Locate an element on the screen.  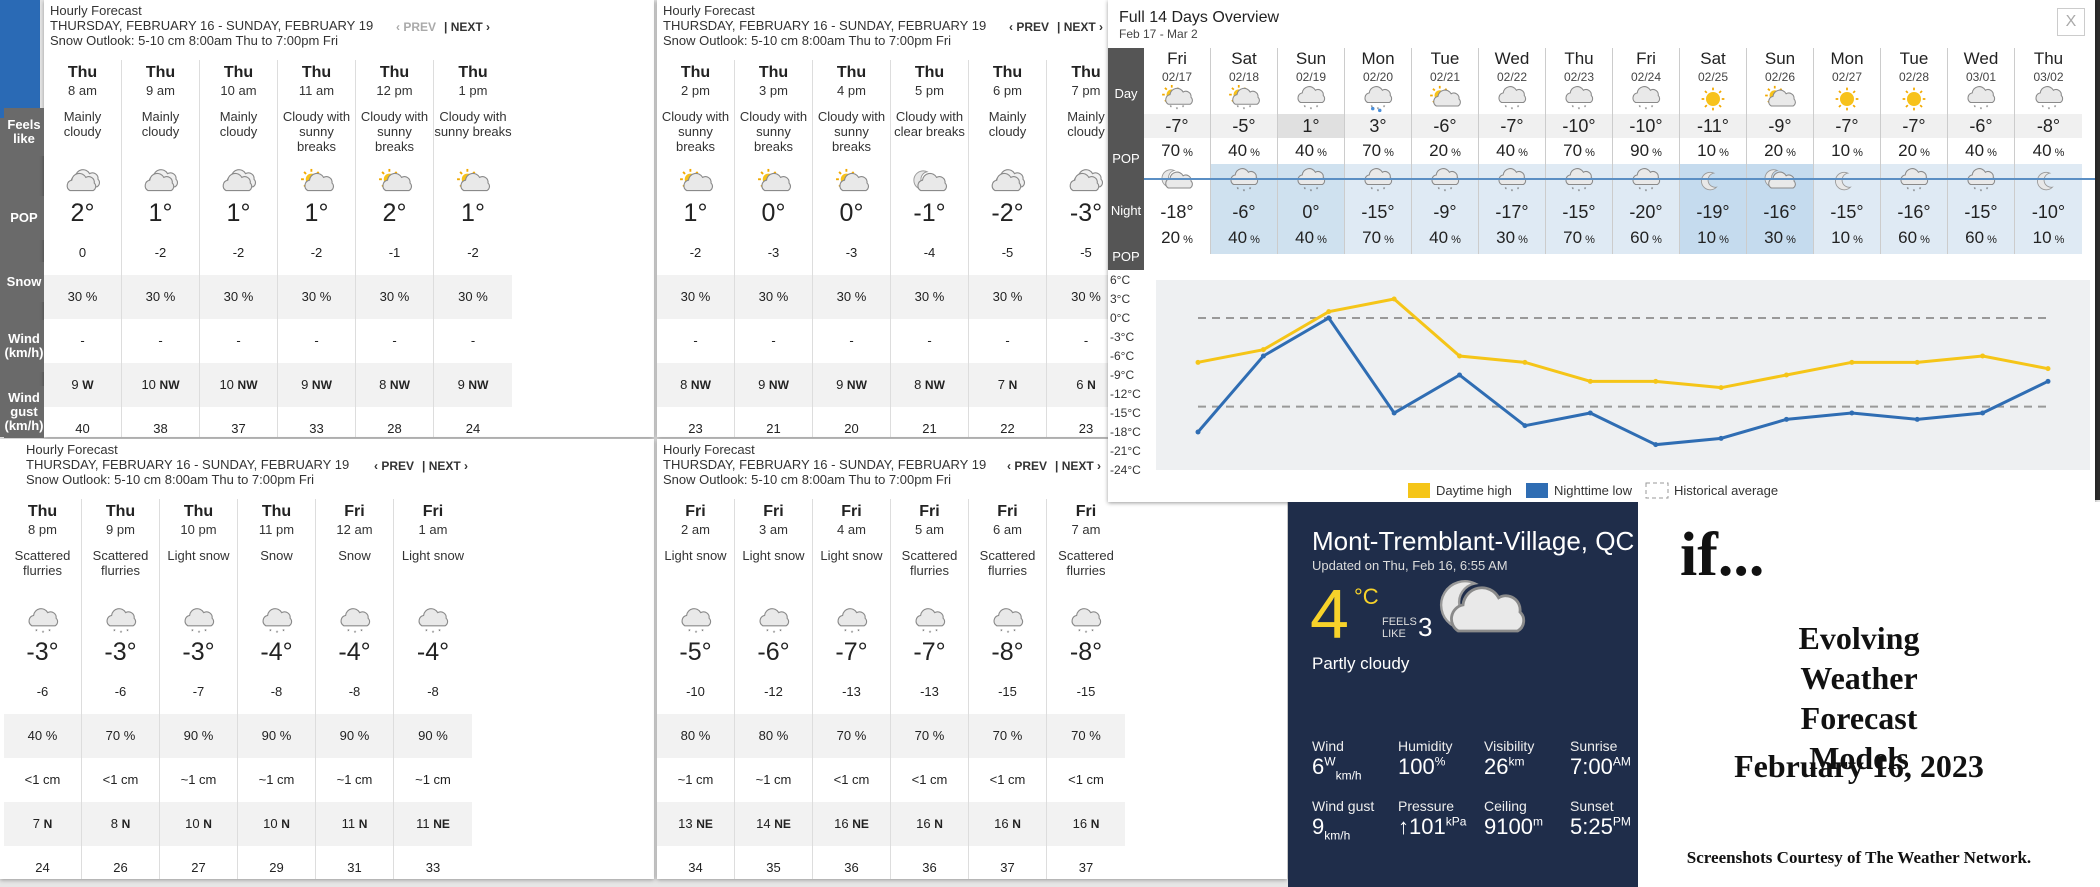
overview-day-column: Mon 02/27 -7° 10 % -15° 10 % is located at coordinates (1847, 151).